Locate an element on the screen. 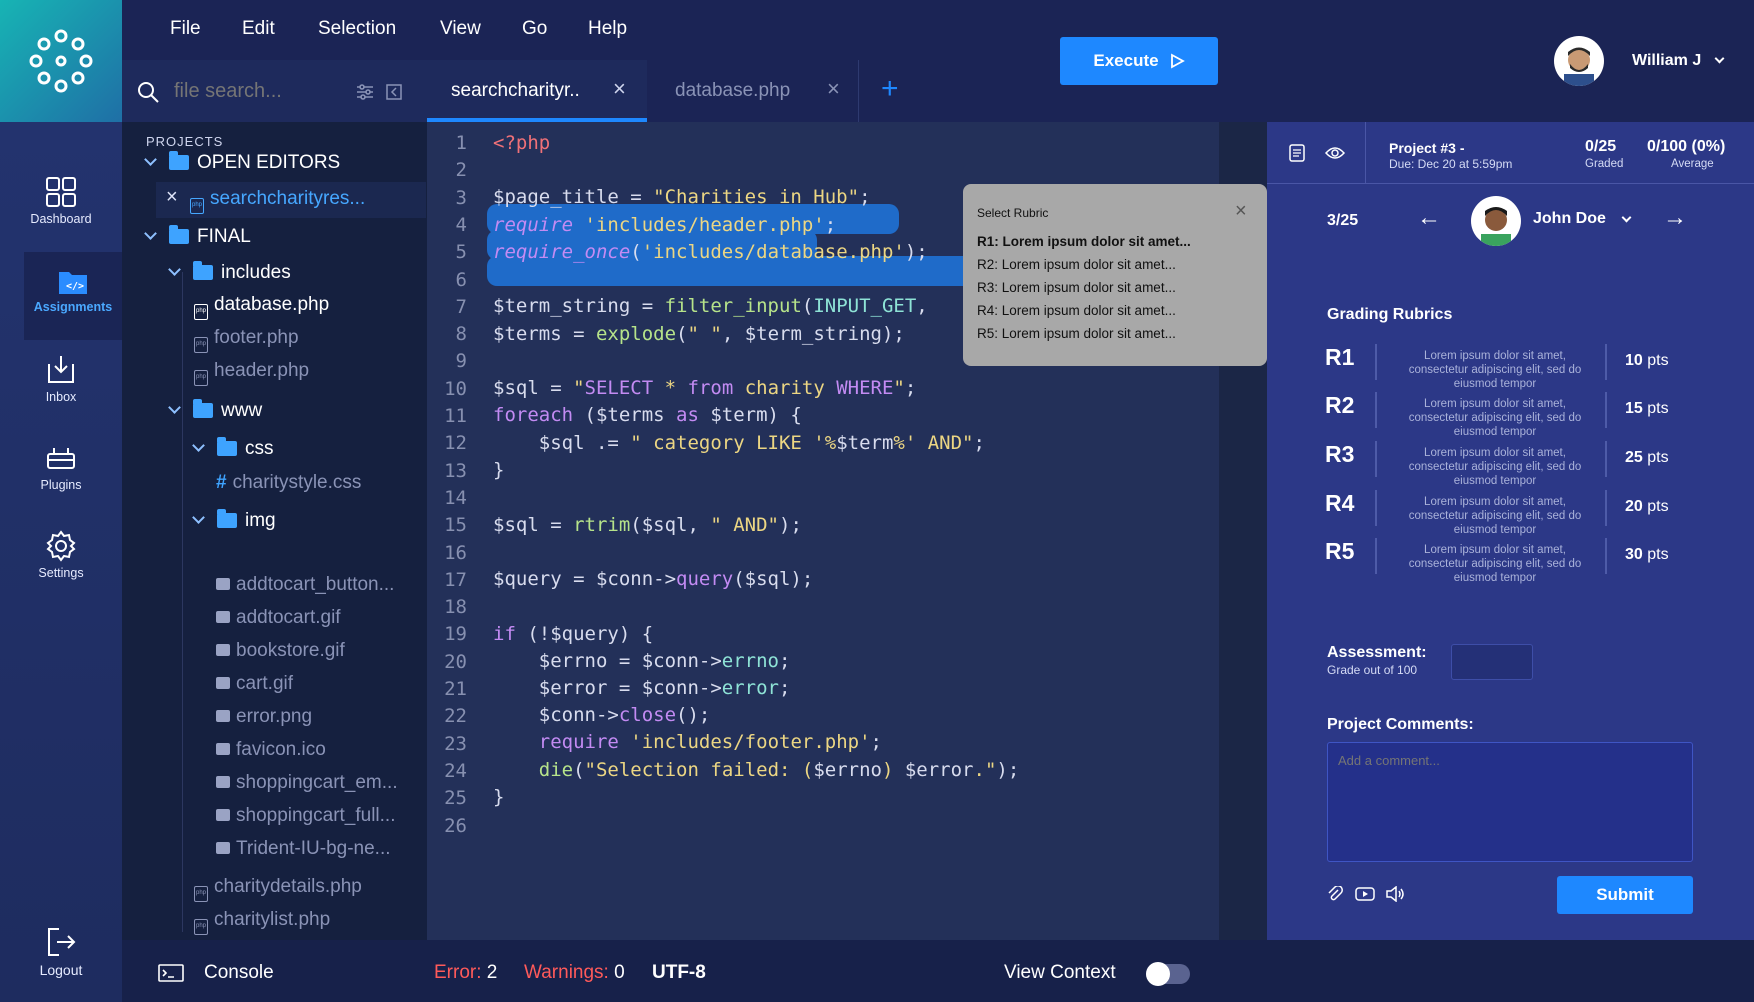 The width and height of the screenshot is (1754, 1002). tab-database: database.php × is located at coordinates (753, 91).